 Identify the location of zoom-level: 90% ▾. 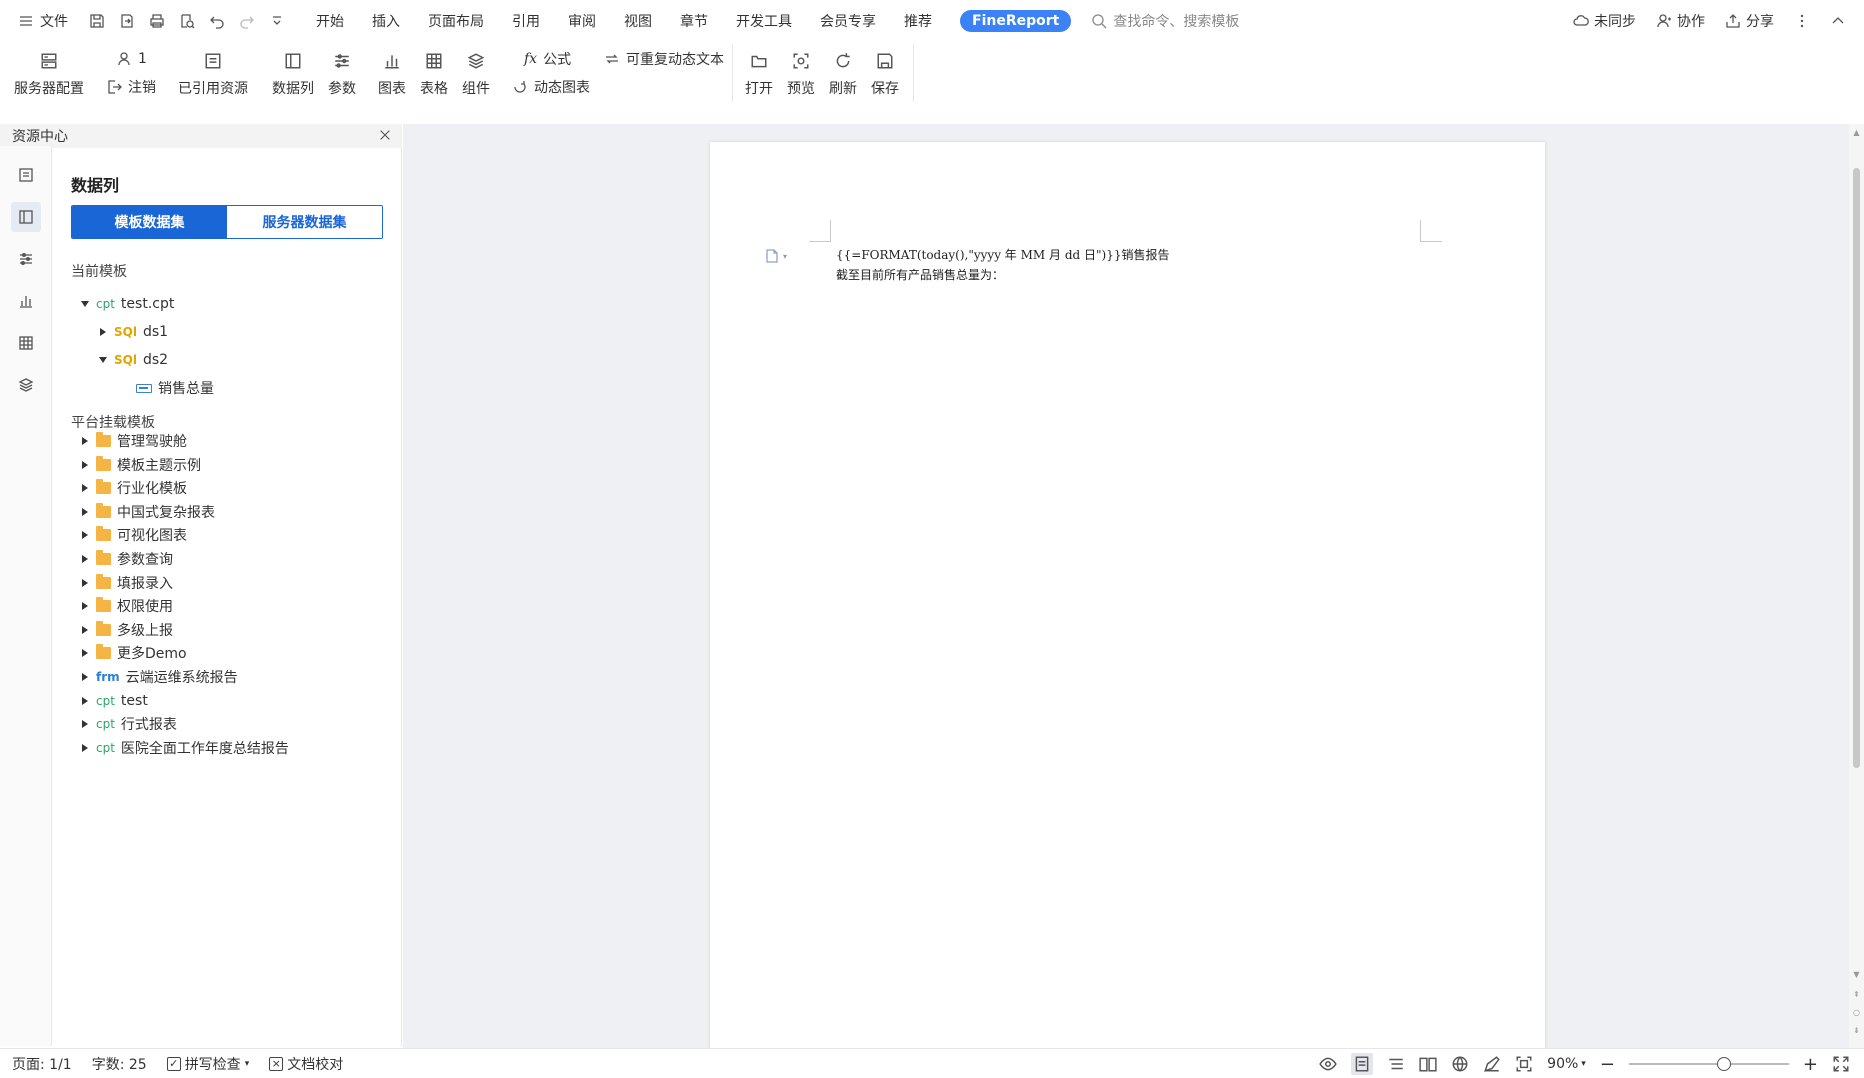
(1566, 1064).